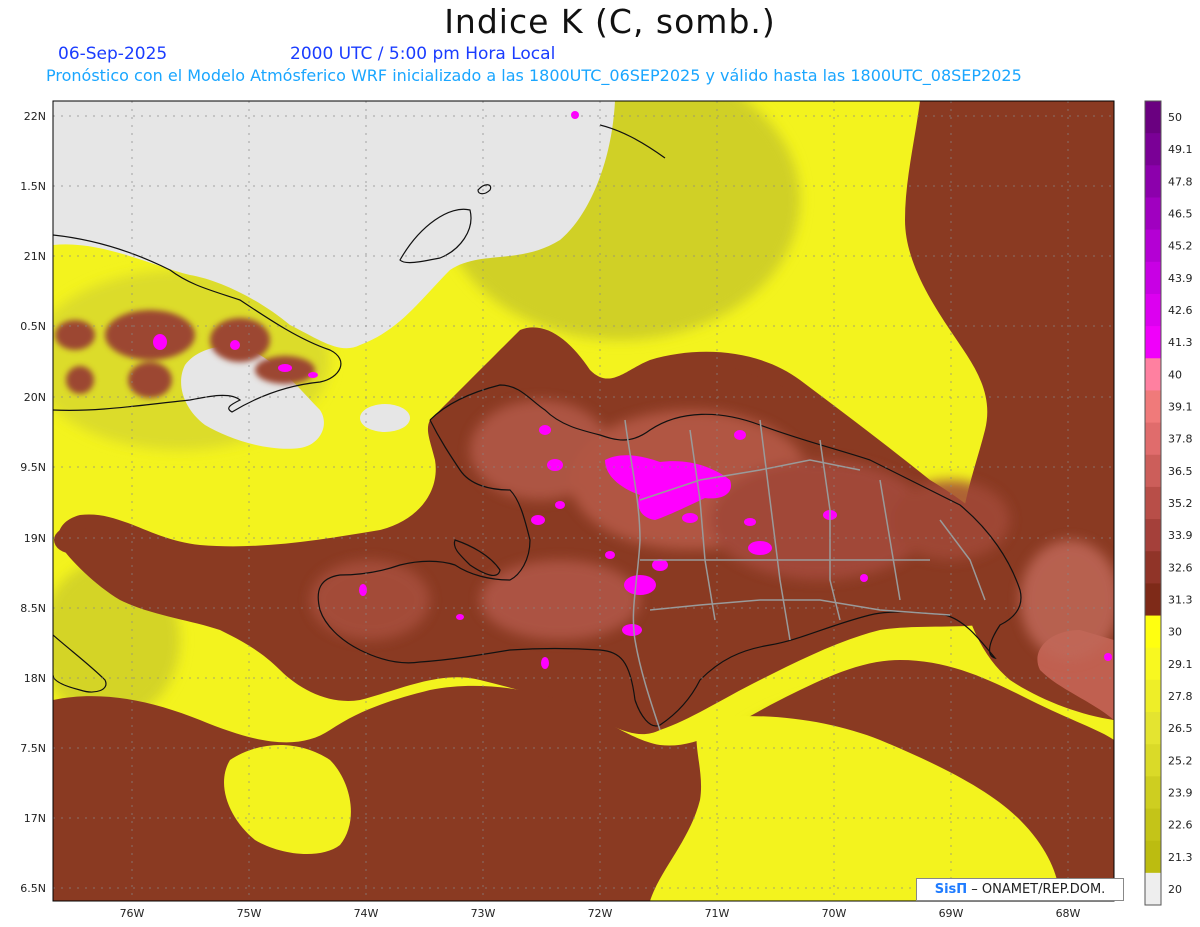 This screenshot has width=1200, height=927. I want to click on colorbar-label: 32.6, so click(1180, 567).